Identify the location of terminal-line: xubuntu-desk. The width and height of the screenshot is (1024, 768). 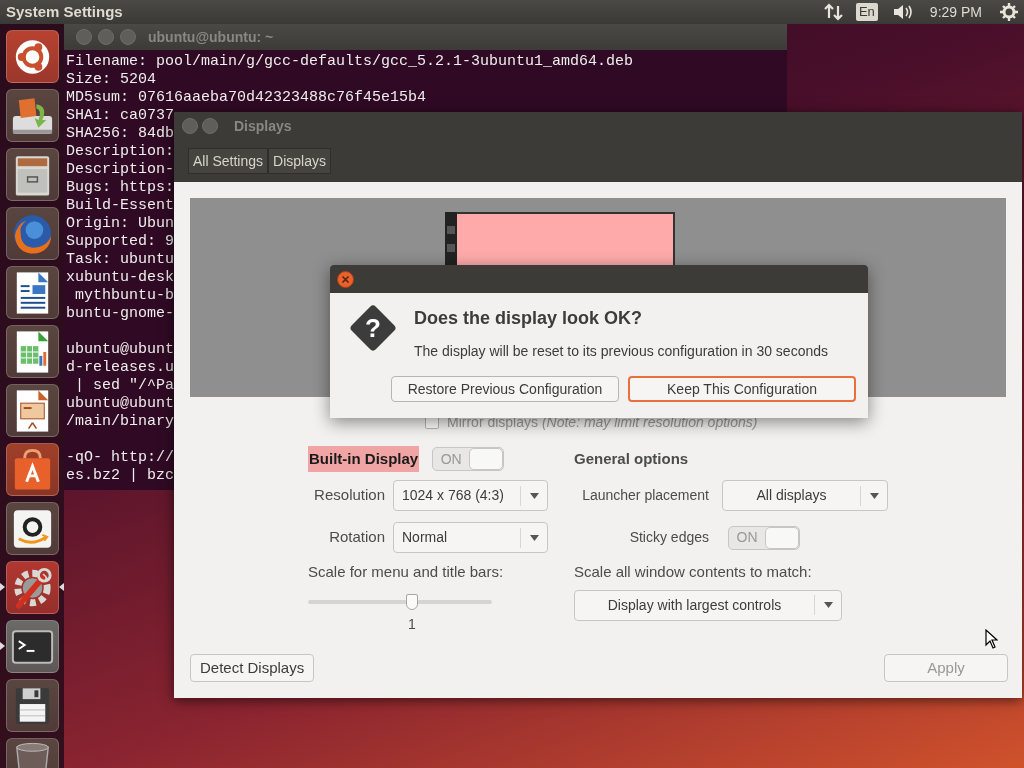
(120, 278).